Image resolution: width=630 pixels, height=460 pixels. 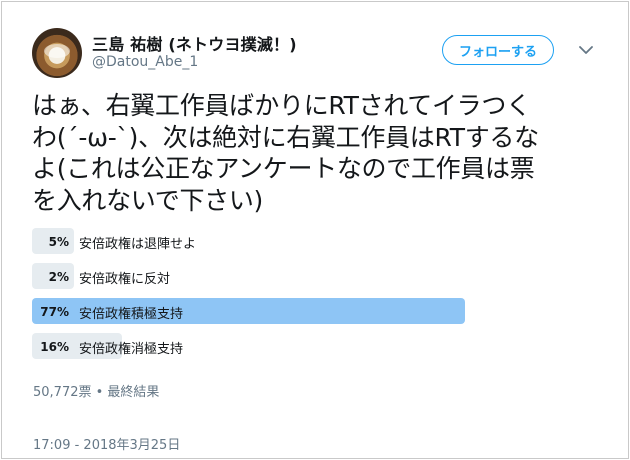 I want to click on poll-option: 2% 安倍政権に反対, so click(x=252, y=277).